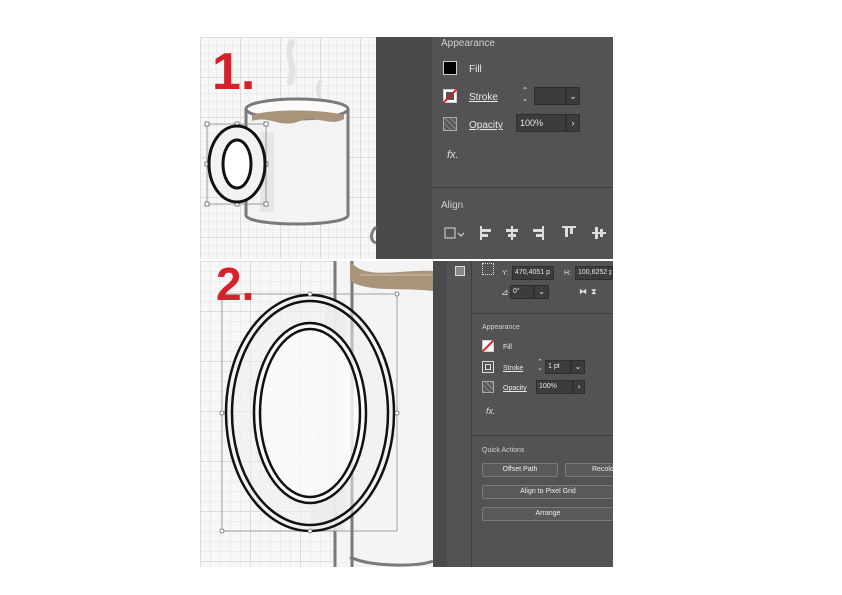 The image size is (842, 595). Describe the element at coordinates (488, 346) in the screenshot. I see `fill-swatch-none` at that location.